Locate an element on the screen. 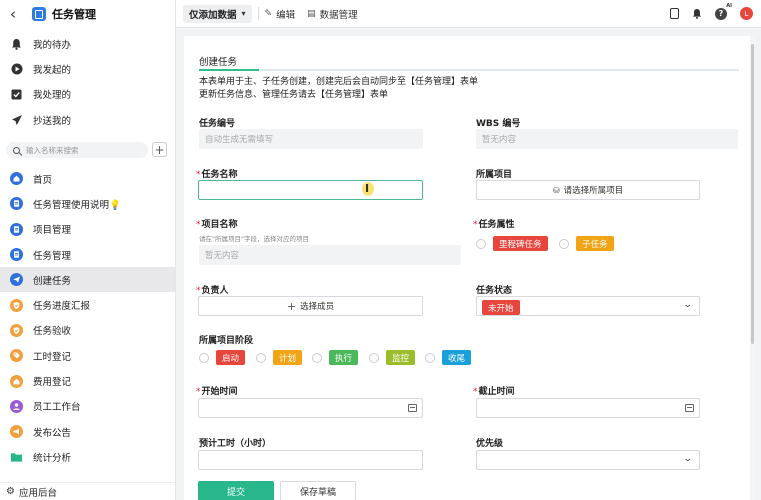 Image resolution: width=761 pixels, height=500 pixels. form-description-line: 本表单用于主、子任务创建，创建完后会自动同步至【任务管理】表单 is located at coordinates (339, 82).